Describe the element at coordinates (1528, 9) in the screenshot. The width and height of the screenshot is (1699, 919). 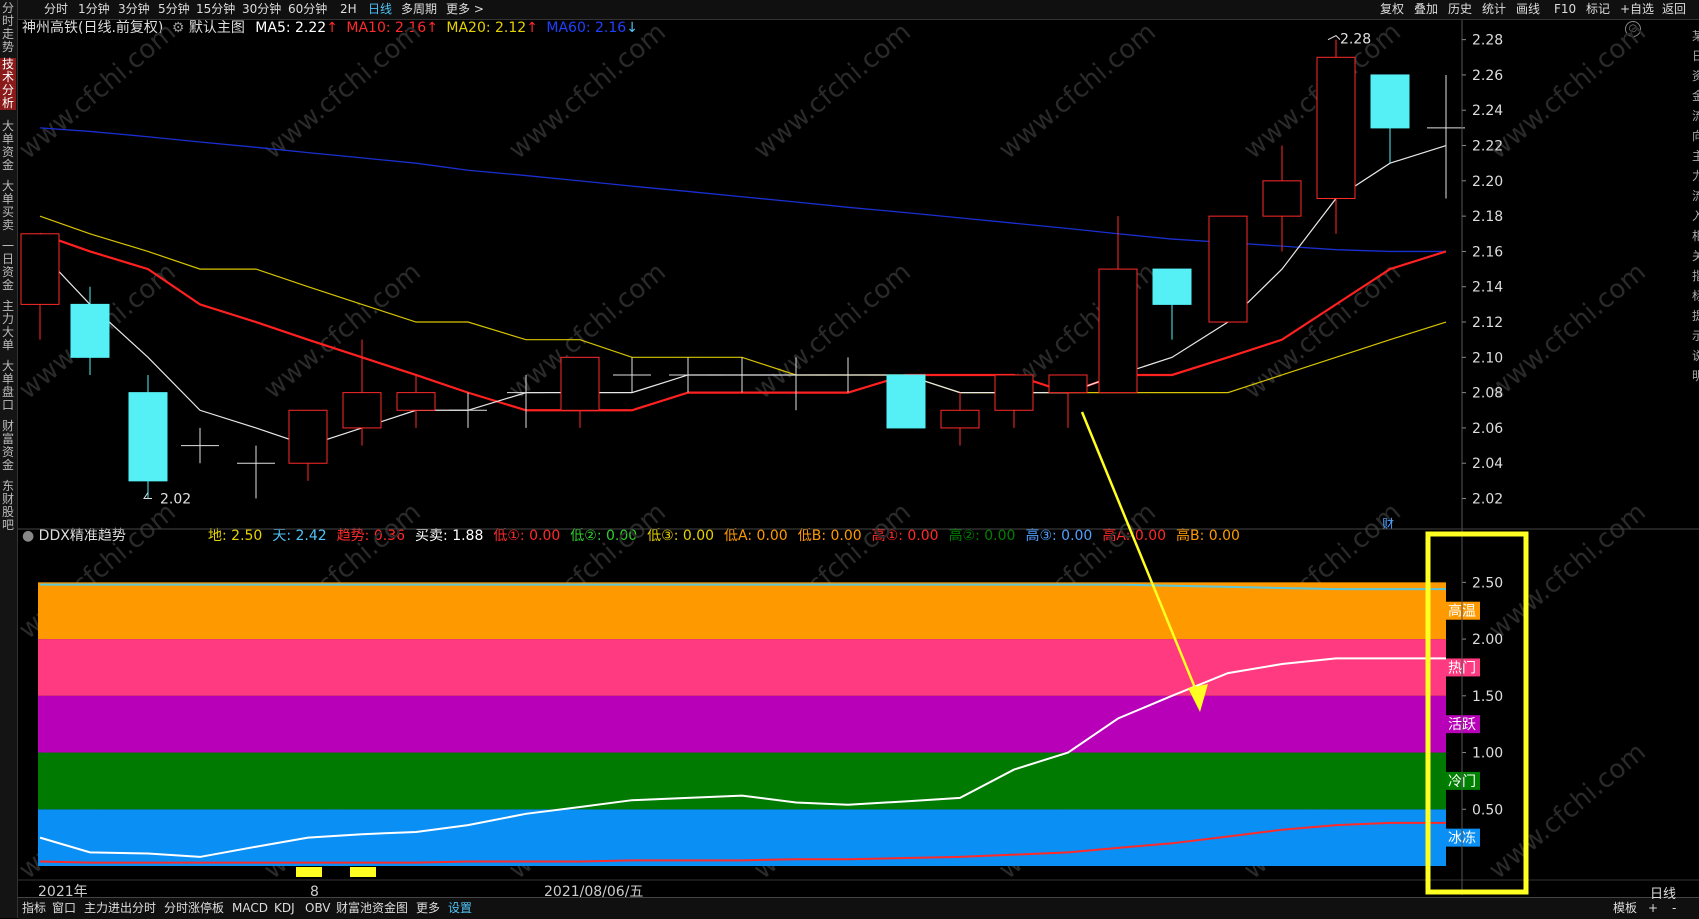
I see `tool-draw-line: 画线` at that location.